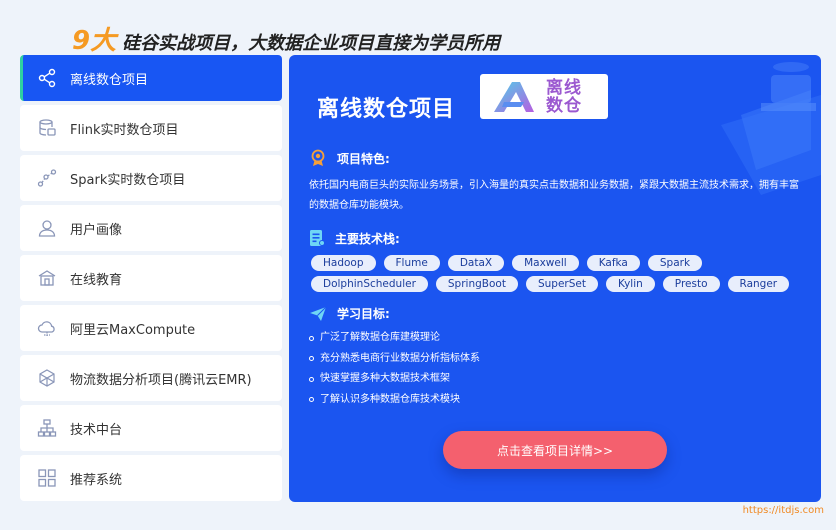 This screenshot has width=836, height=530. What do you see at coordinates (318, 313) in the screenshot?
I see `paper-plane-icon` at bounding box center [318, 313].